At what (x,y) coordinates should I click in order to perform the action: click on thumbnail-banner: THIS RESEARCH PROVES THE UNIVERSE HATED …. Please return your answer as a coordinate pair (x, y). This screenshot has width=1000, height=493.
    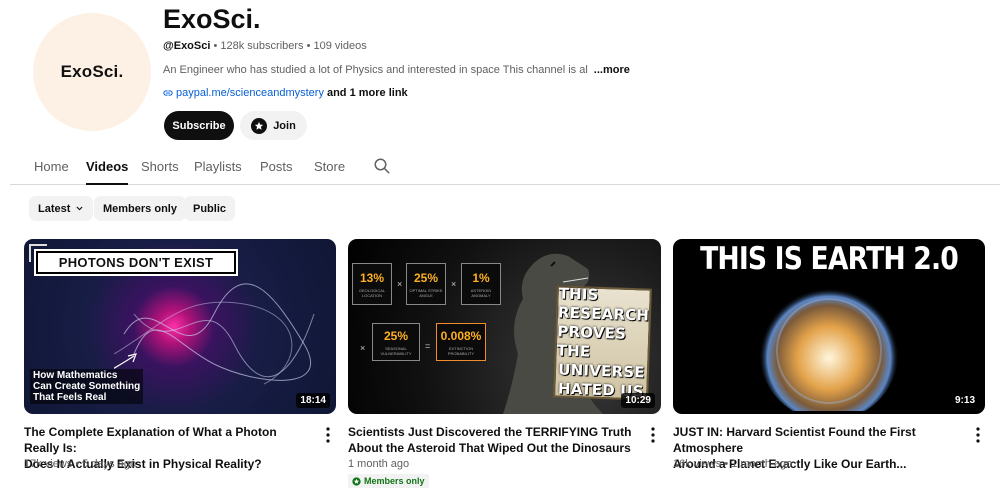
    Looking at the image, I should click on (602, 342).